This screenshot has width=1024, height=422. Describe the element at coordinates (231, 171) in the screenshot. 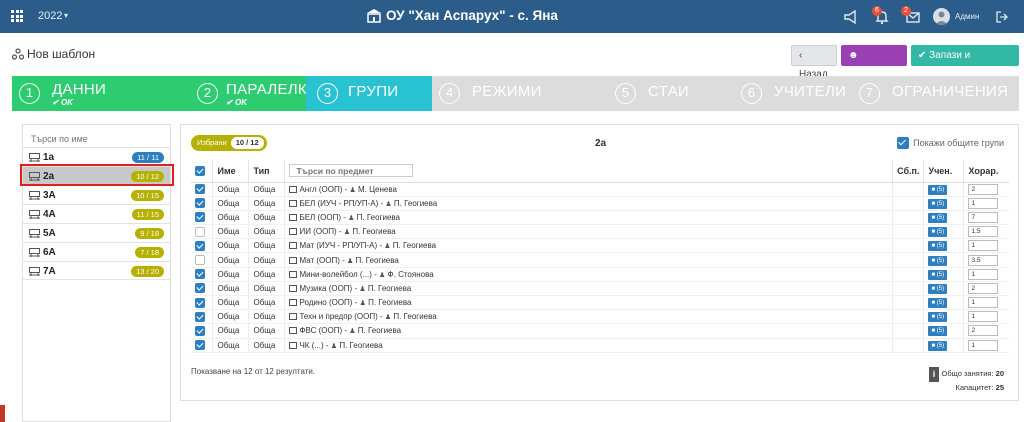

I see `col-name-header: Име` at that location.